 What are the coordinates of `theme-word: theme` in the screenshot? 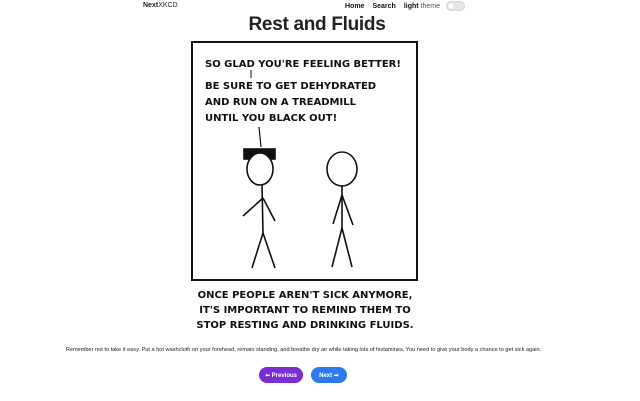 It's located at (430, 6).